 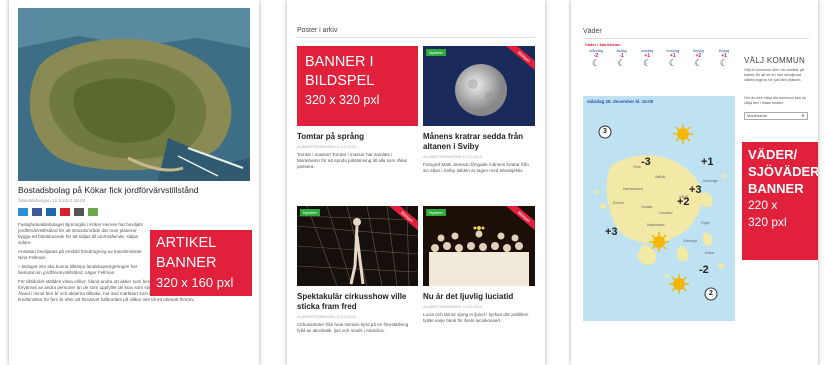 I want to click on twitter-icon, so click(x=23, y=212).